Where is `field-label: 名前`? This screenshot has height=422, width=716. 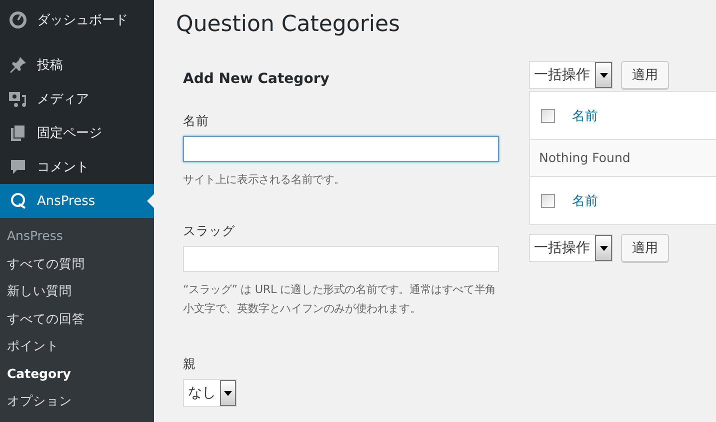
field-label: 名前 is located at coordinates (196, 121).